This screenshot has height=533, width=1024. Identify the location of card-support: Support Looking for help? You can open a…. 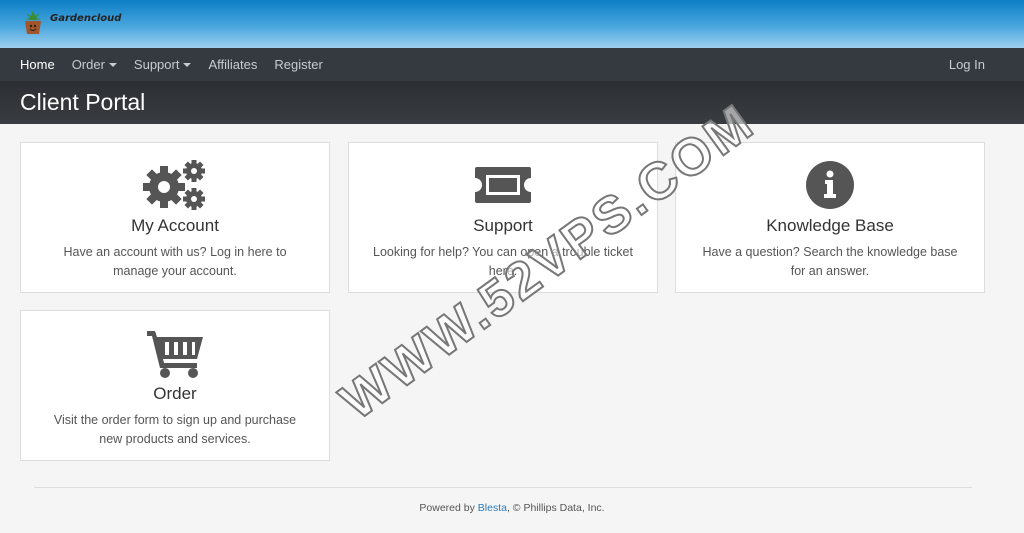
(503, 217).